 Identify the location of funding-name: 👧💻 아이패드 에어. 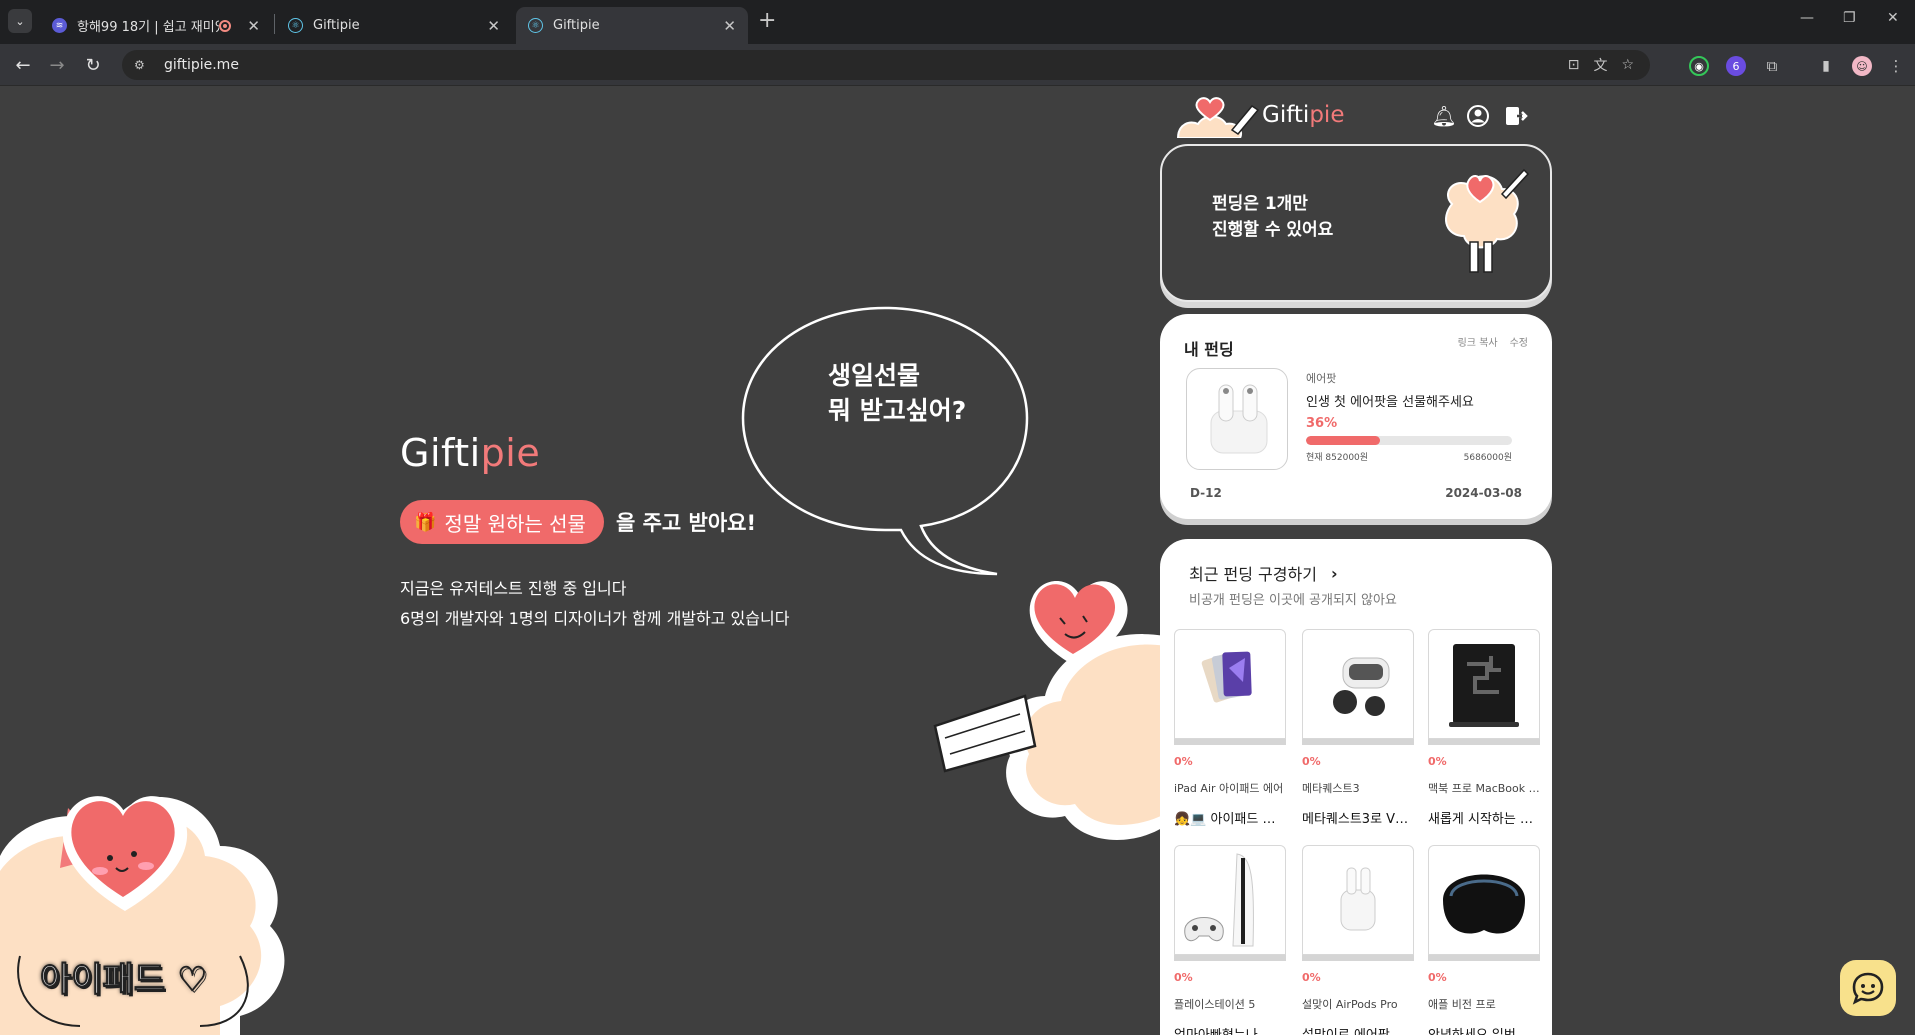
(1230, 819).